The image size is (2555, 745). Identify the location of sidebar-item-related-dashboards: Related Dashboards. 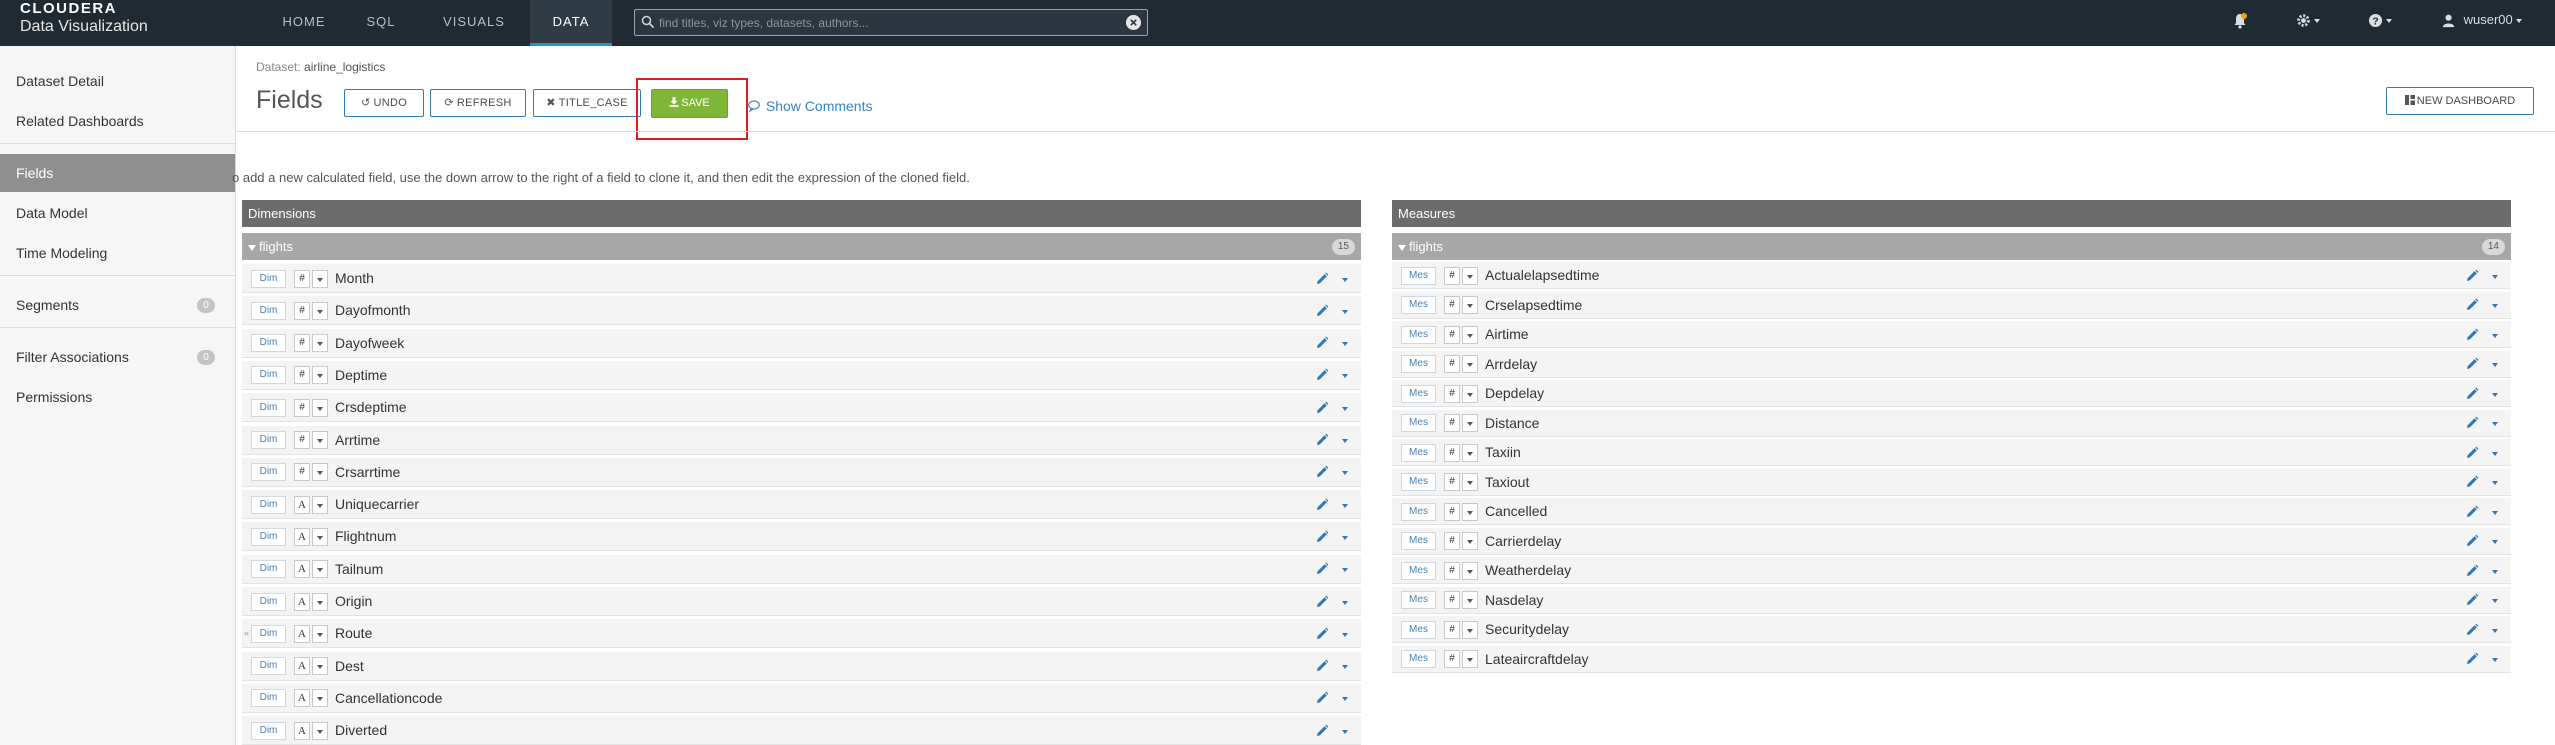
(117, 121).